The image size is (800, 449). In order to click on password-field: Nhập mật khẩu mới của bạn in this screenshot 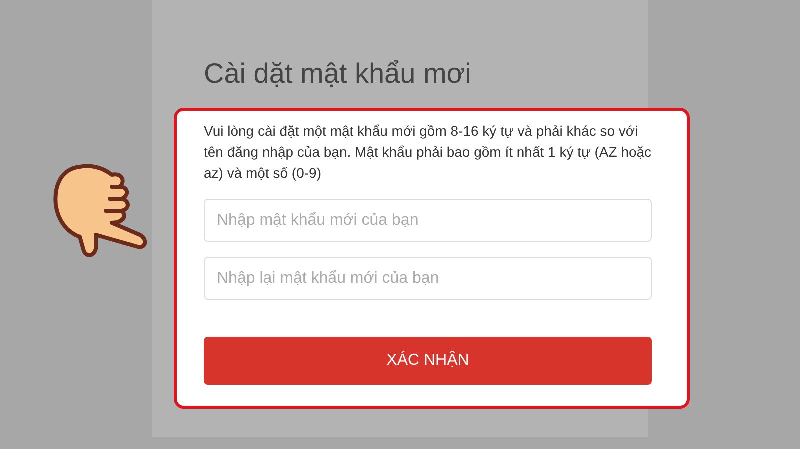, I will do `click(428, 220)`.